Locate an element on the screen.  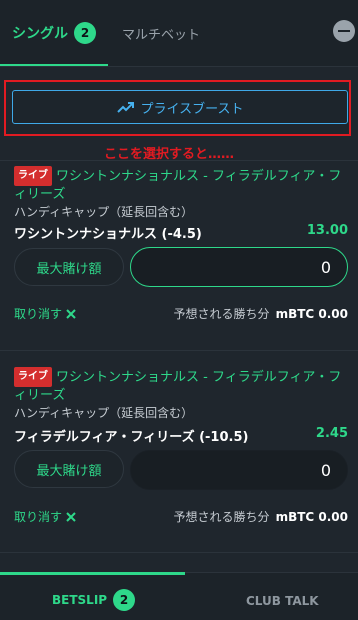
tab-single: シングル 2 is located at coordinates (54, 33).